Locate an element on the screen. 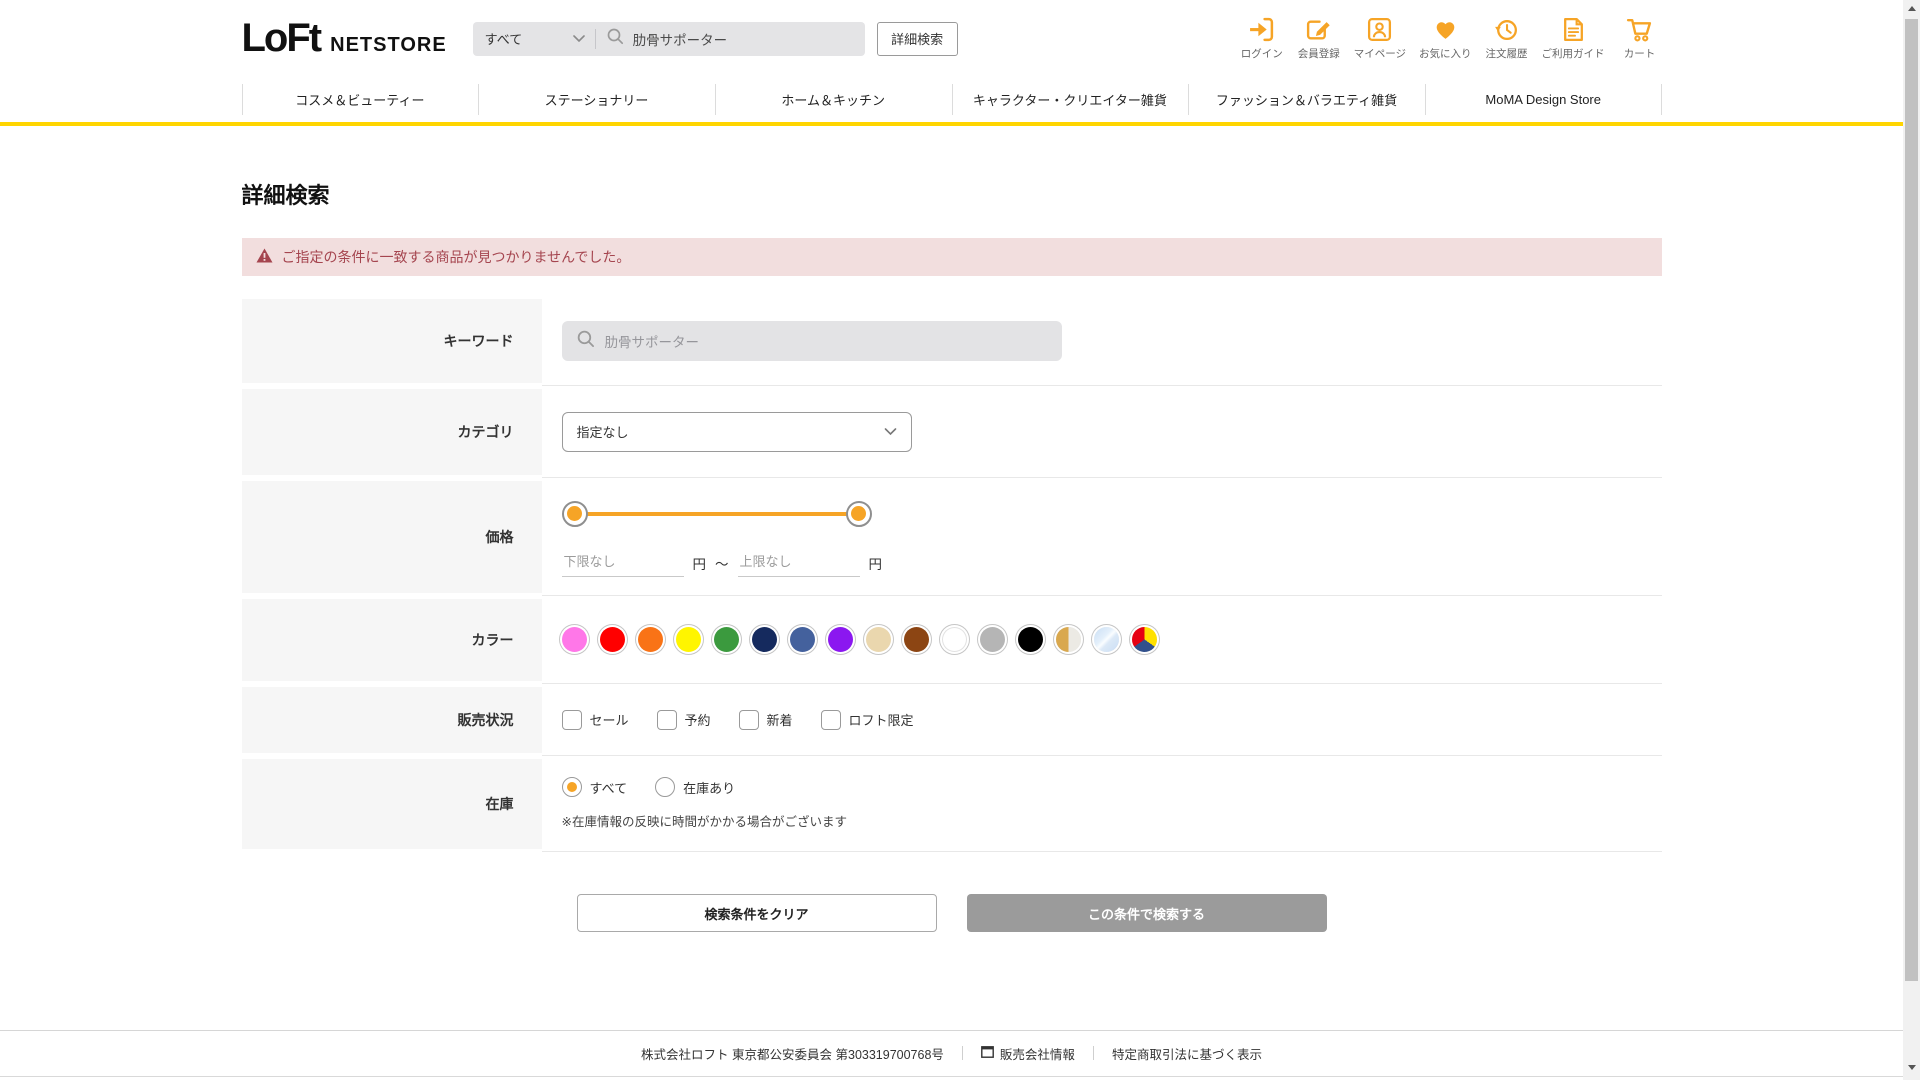 The image size is (1920, 1080). header-link-login: ログイン is located at coordinates (1262, 38).